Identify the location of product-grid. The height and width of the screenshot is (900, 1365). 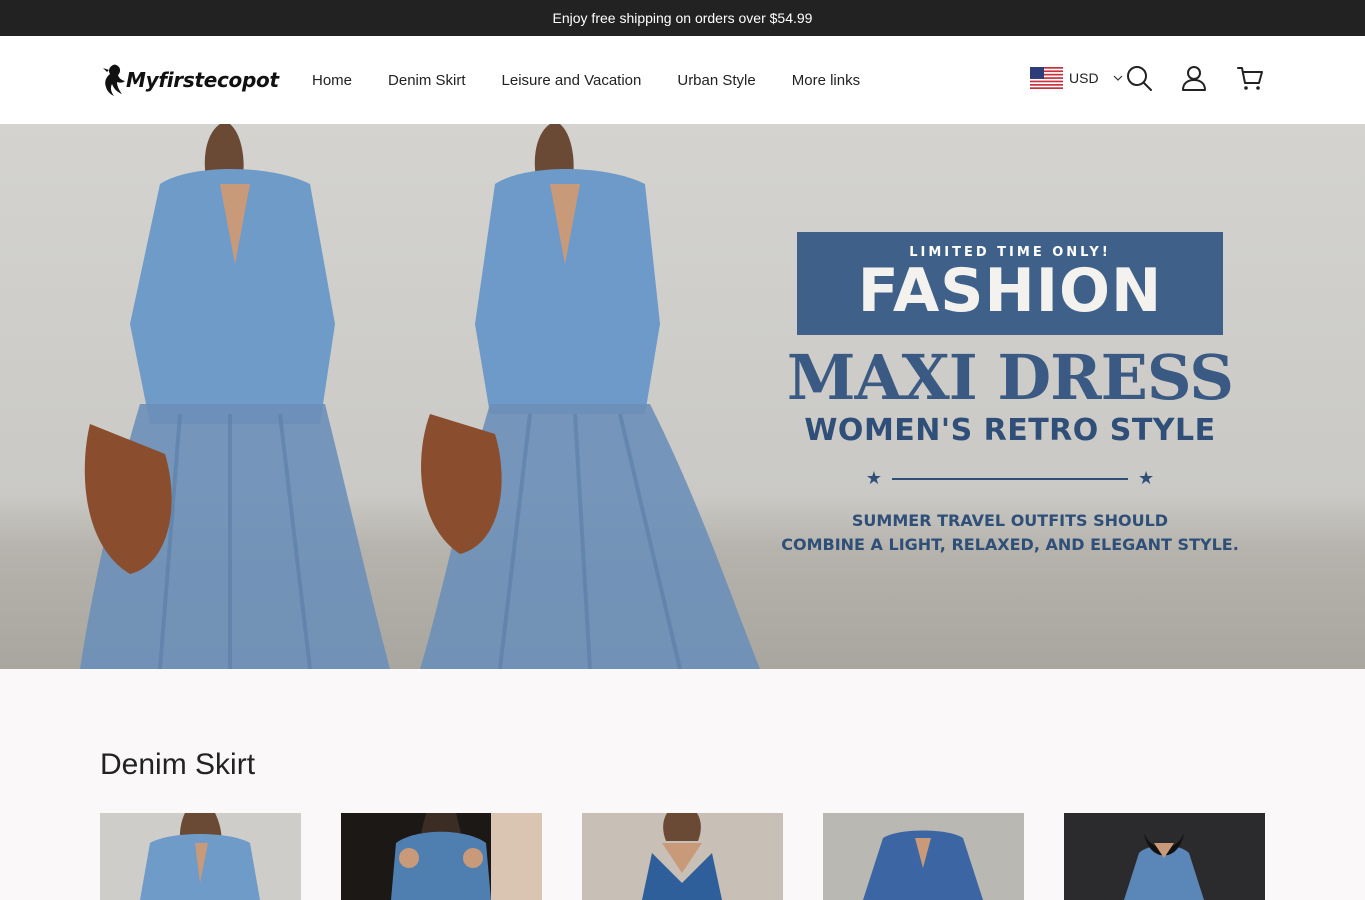
(682, 856).